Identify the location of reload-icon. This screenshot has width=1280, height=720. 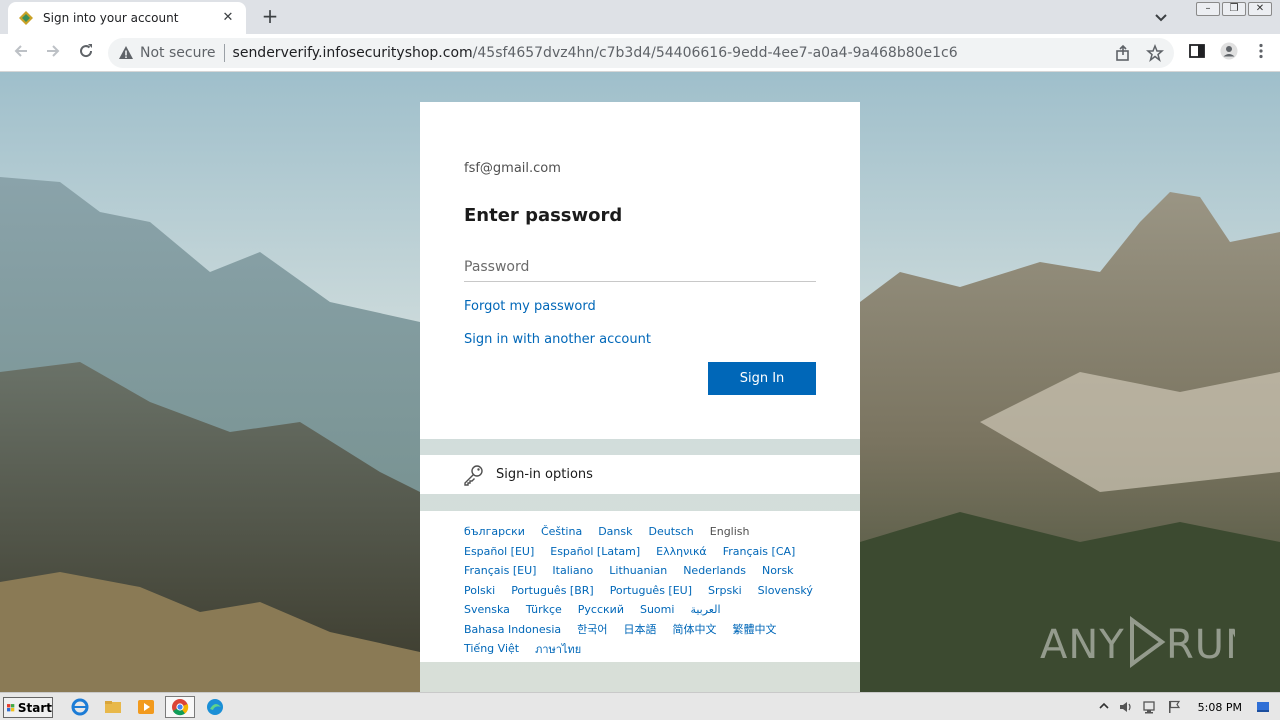
(86, 51).